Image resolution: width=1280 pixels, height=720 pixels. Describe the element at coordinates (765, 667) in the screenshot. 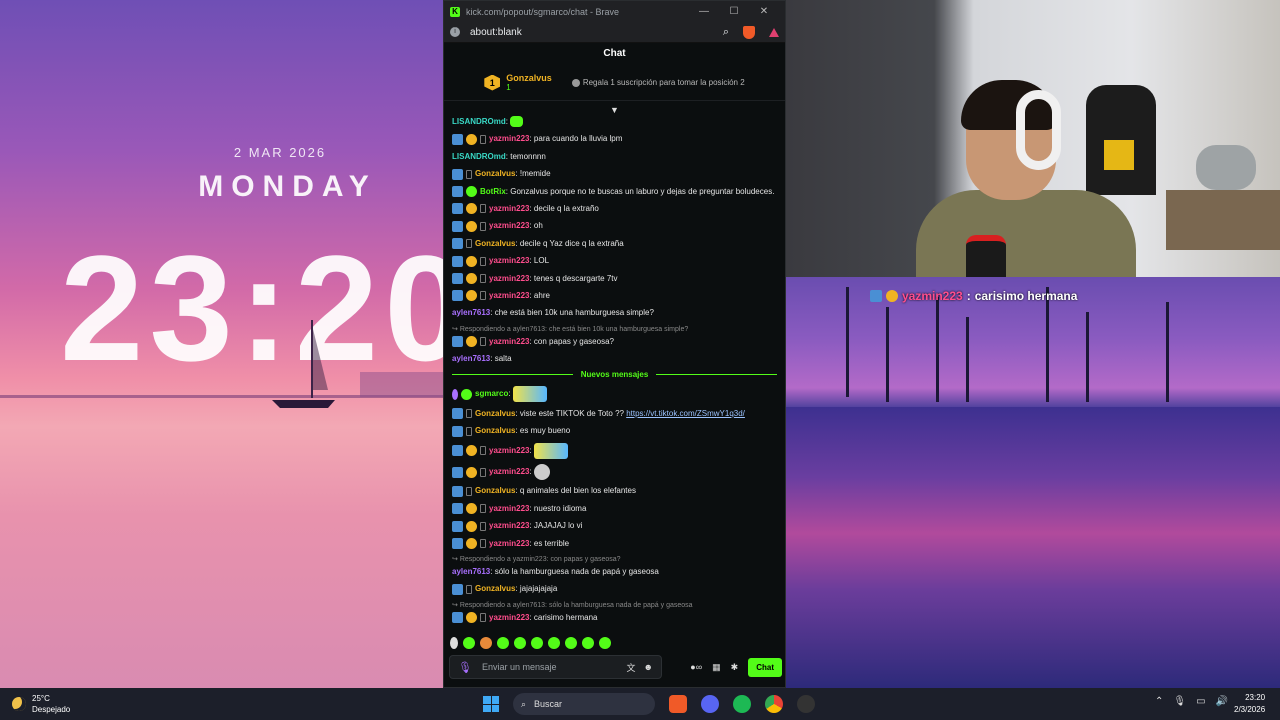

I see `send-chat-button: Chat` at that location.